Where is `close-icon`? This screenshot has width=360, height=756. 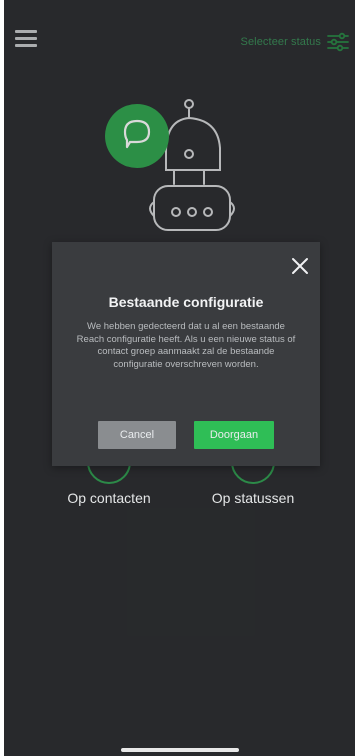 close-icon is located at coordinates (300, 266).